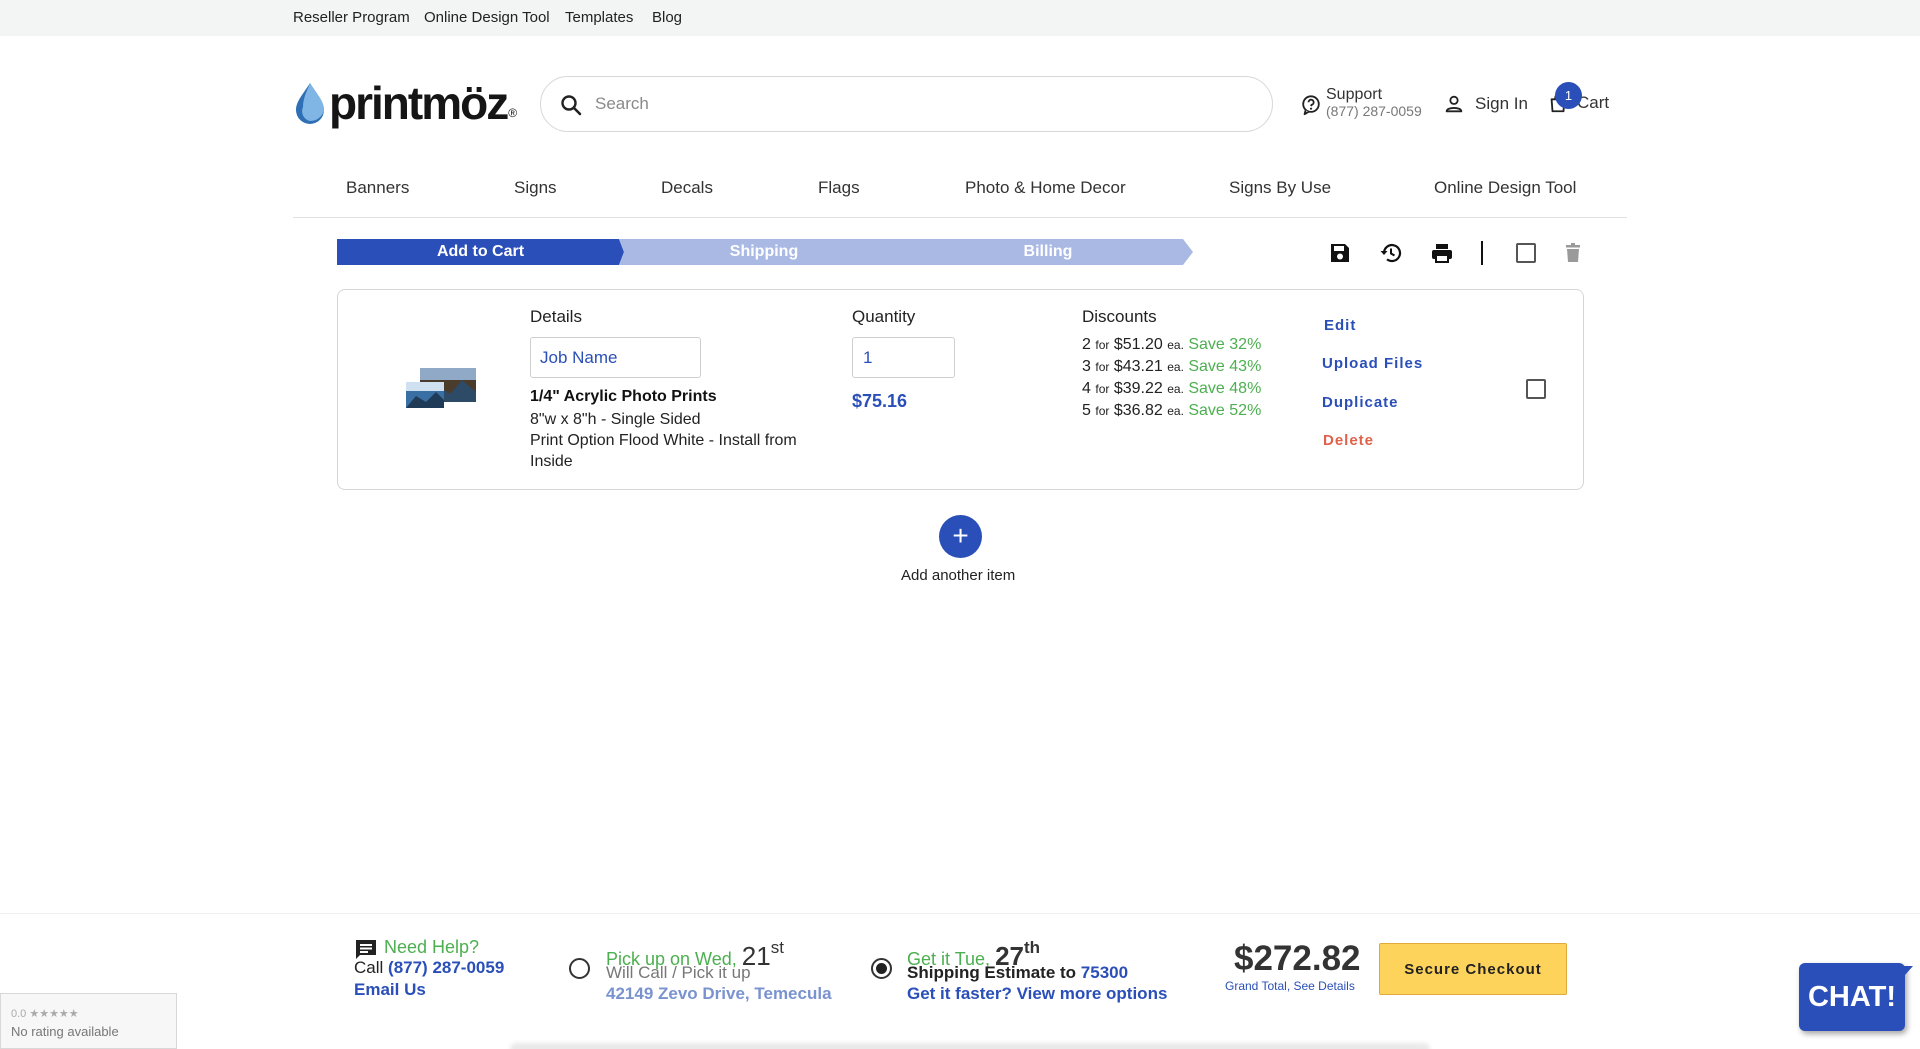  What do you see at coordinates (884, 316) in the screenshot?
I see `quantity-heading: Quantity` at bounding box center [884, 316].